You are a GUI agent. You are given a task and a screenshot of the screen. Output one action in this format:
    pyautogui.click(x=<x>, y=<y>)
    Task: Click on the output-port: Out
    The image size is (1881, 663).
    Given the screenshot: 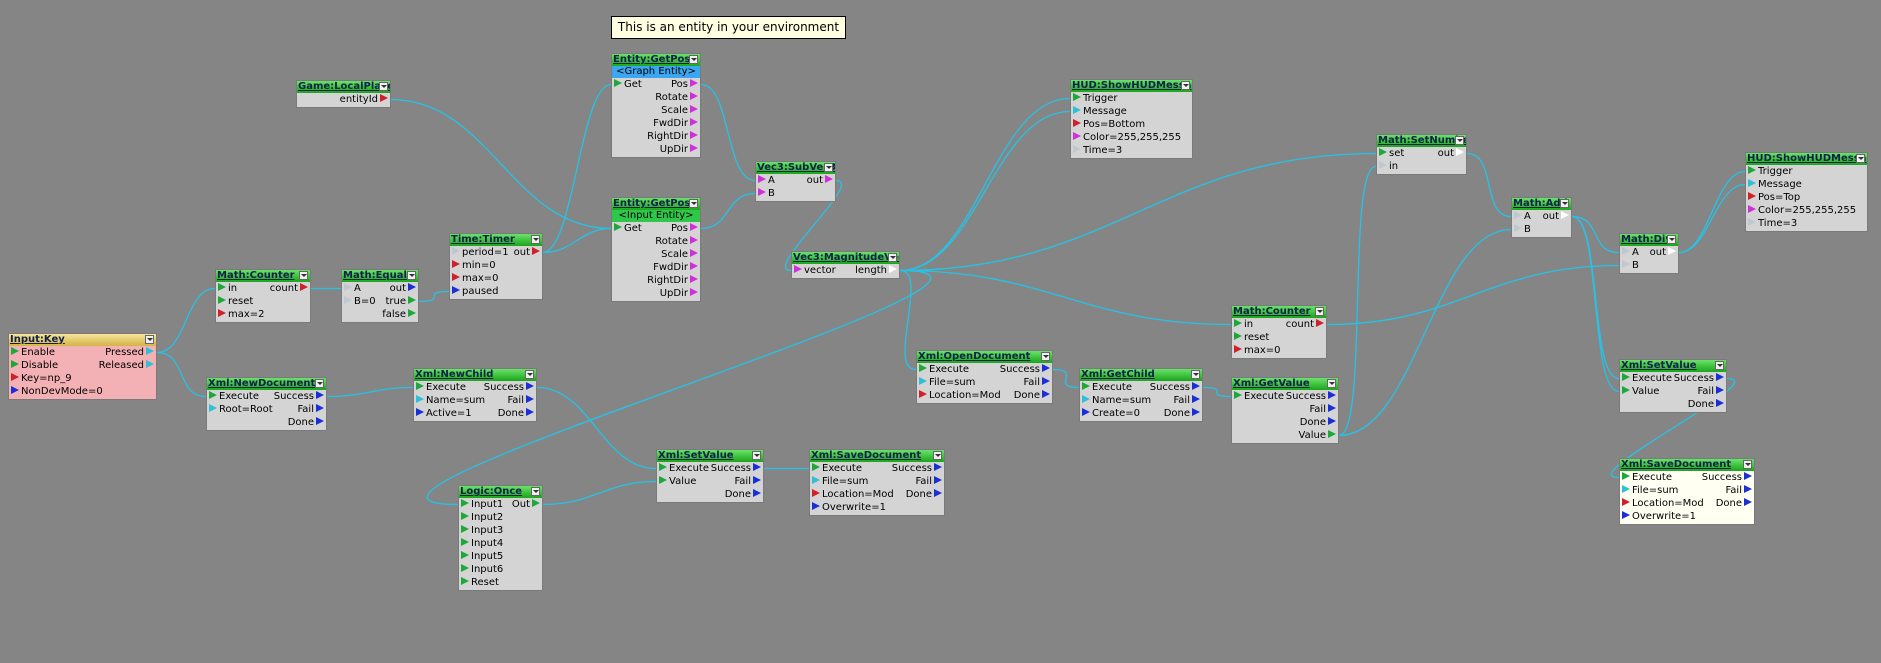 What is the action you would take?
    pyautogui.click(x=526, y=504)
    